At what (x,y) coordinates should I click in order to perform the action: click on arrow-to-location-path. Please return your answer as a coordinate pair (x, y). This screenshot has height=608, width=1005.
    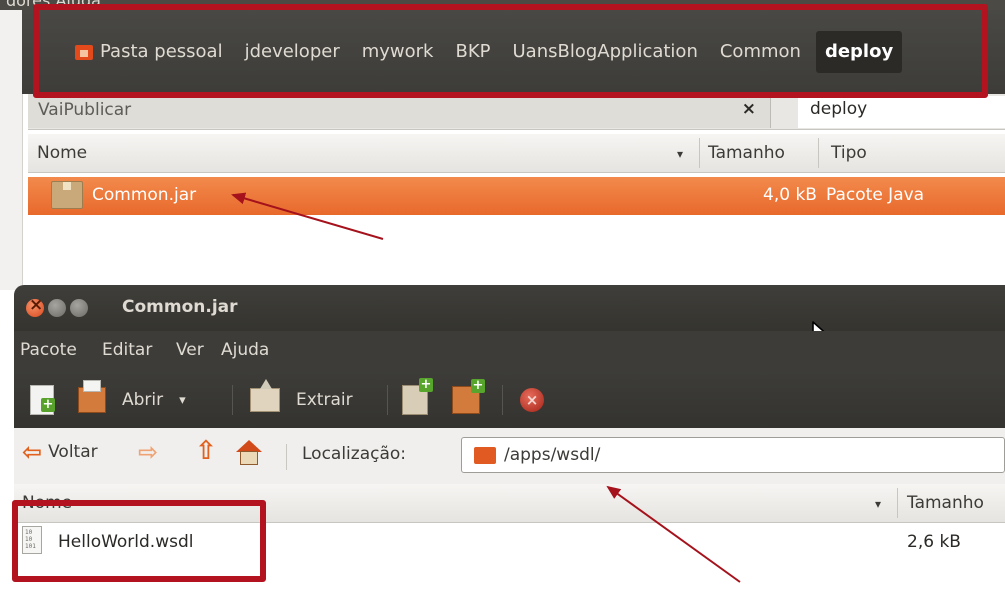
    Looking at the image, I should click on (673, 534).